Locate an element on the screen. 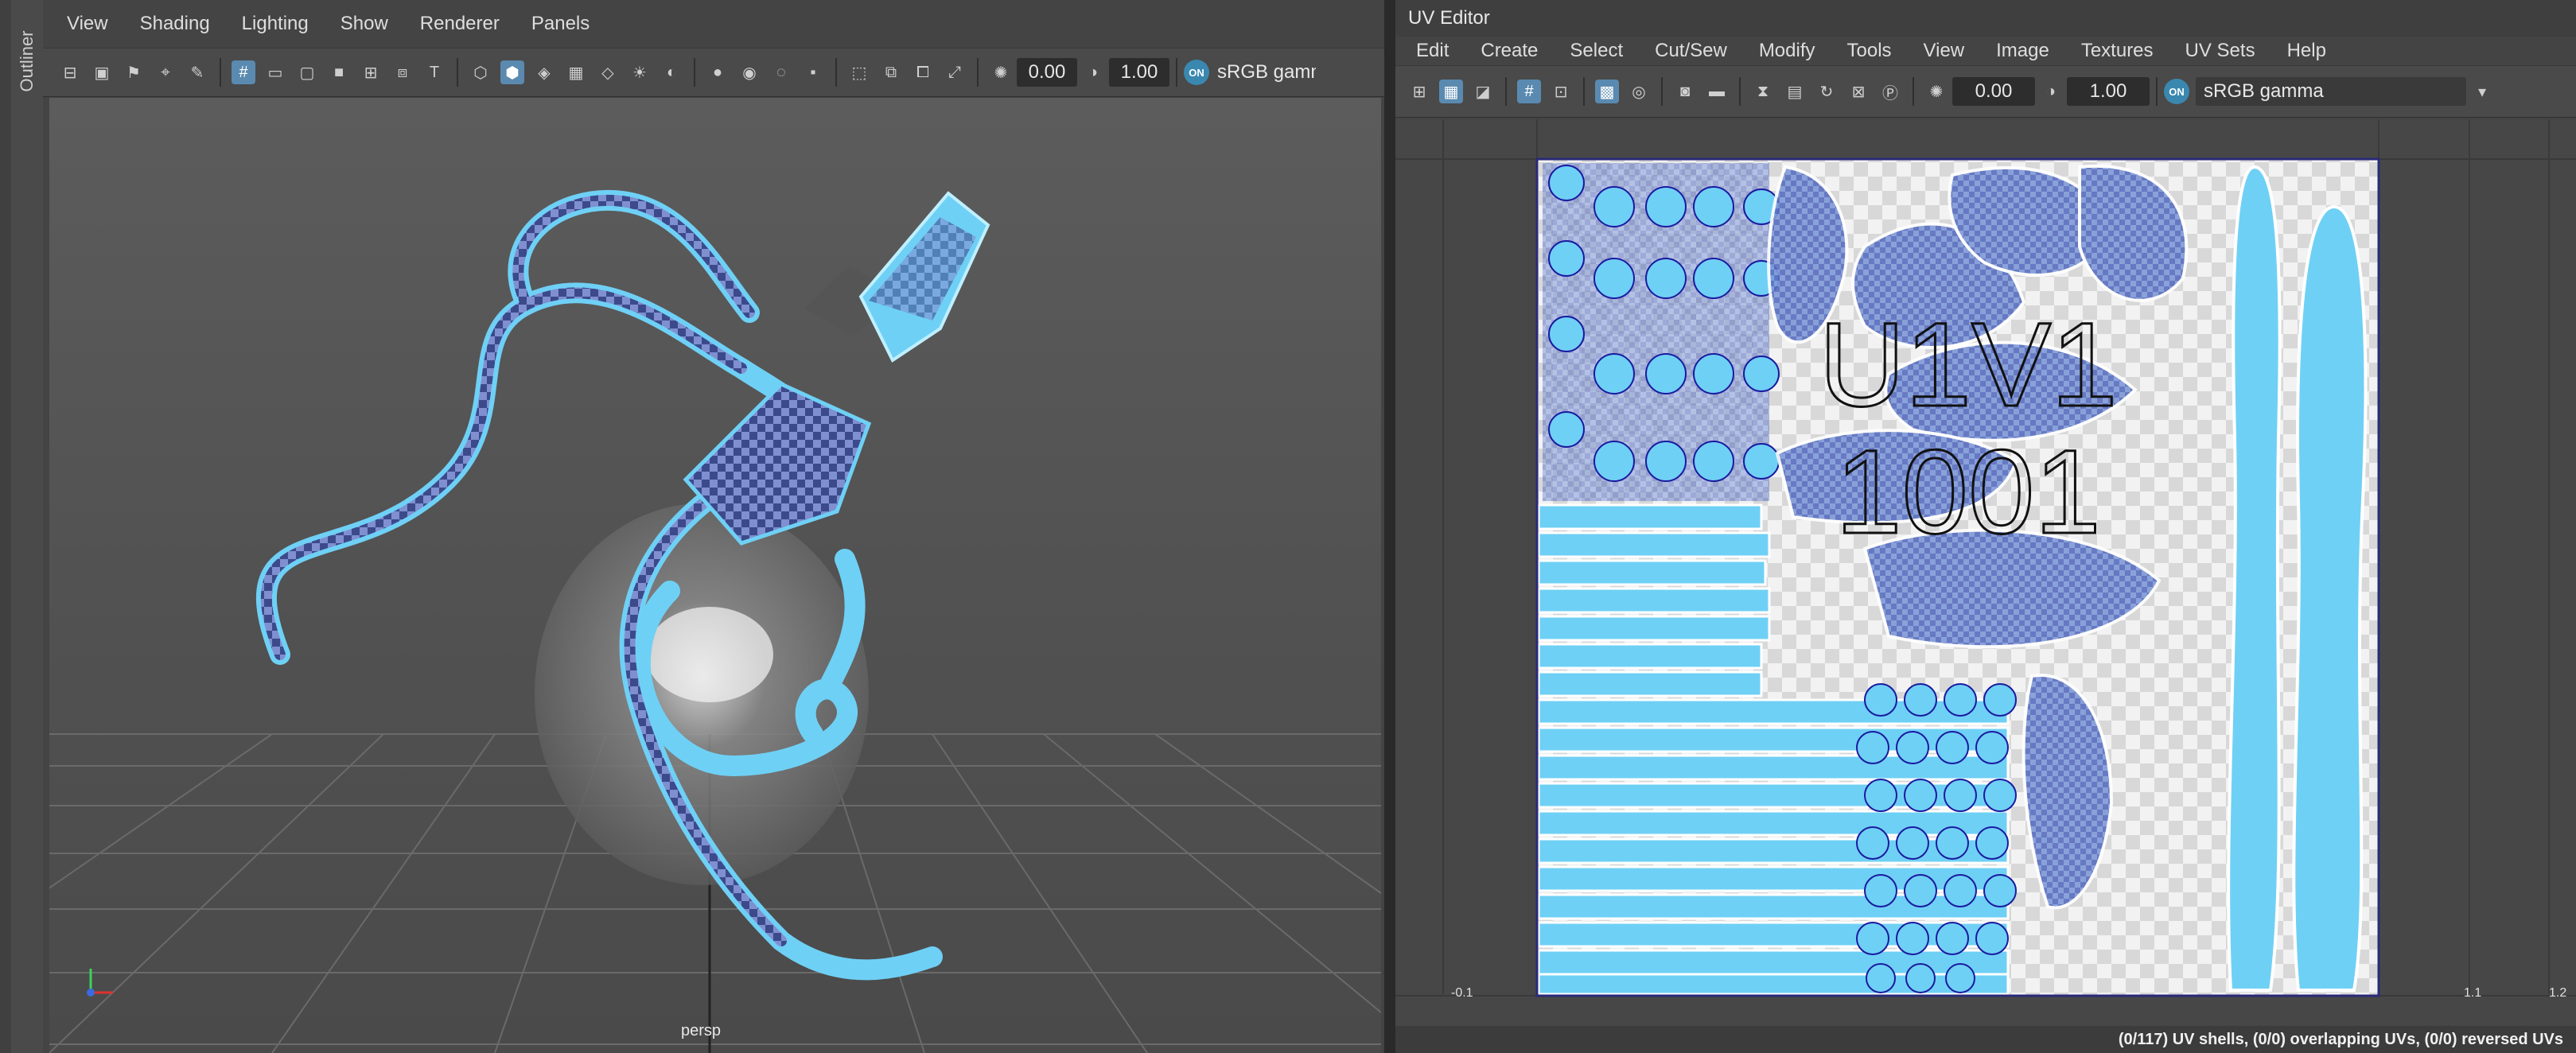  camera-attributes-icon: ▣ is located at coordinates (102, 72).